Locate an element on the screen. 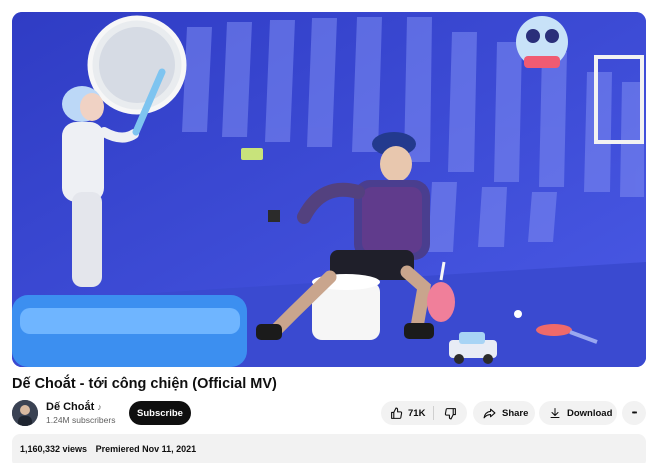 The height and width of the screenshot is (463, 660). more-horizontal-icon: ••• is located at coordinates (634, 413).